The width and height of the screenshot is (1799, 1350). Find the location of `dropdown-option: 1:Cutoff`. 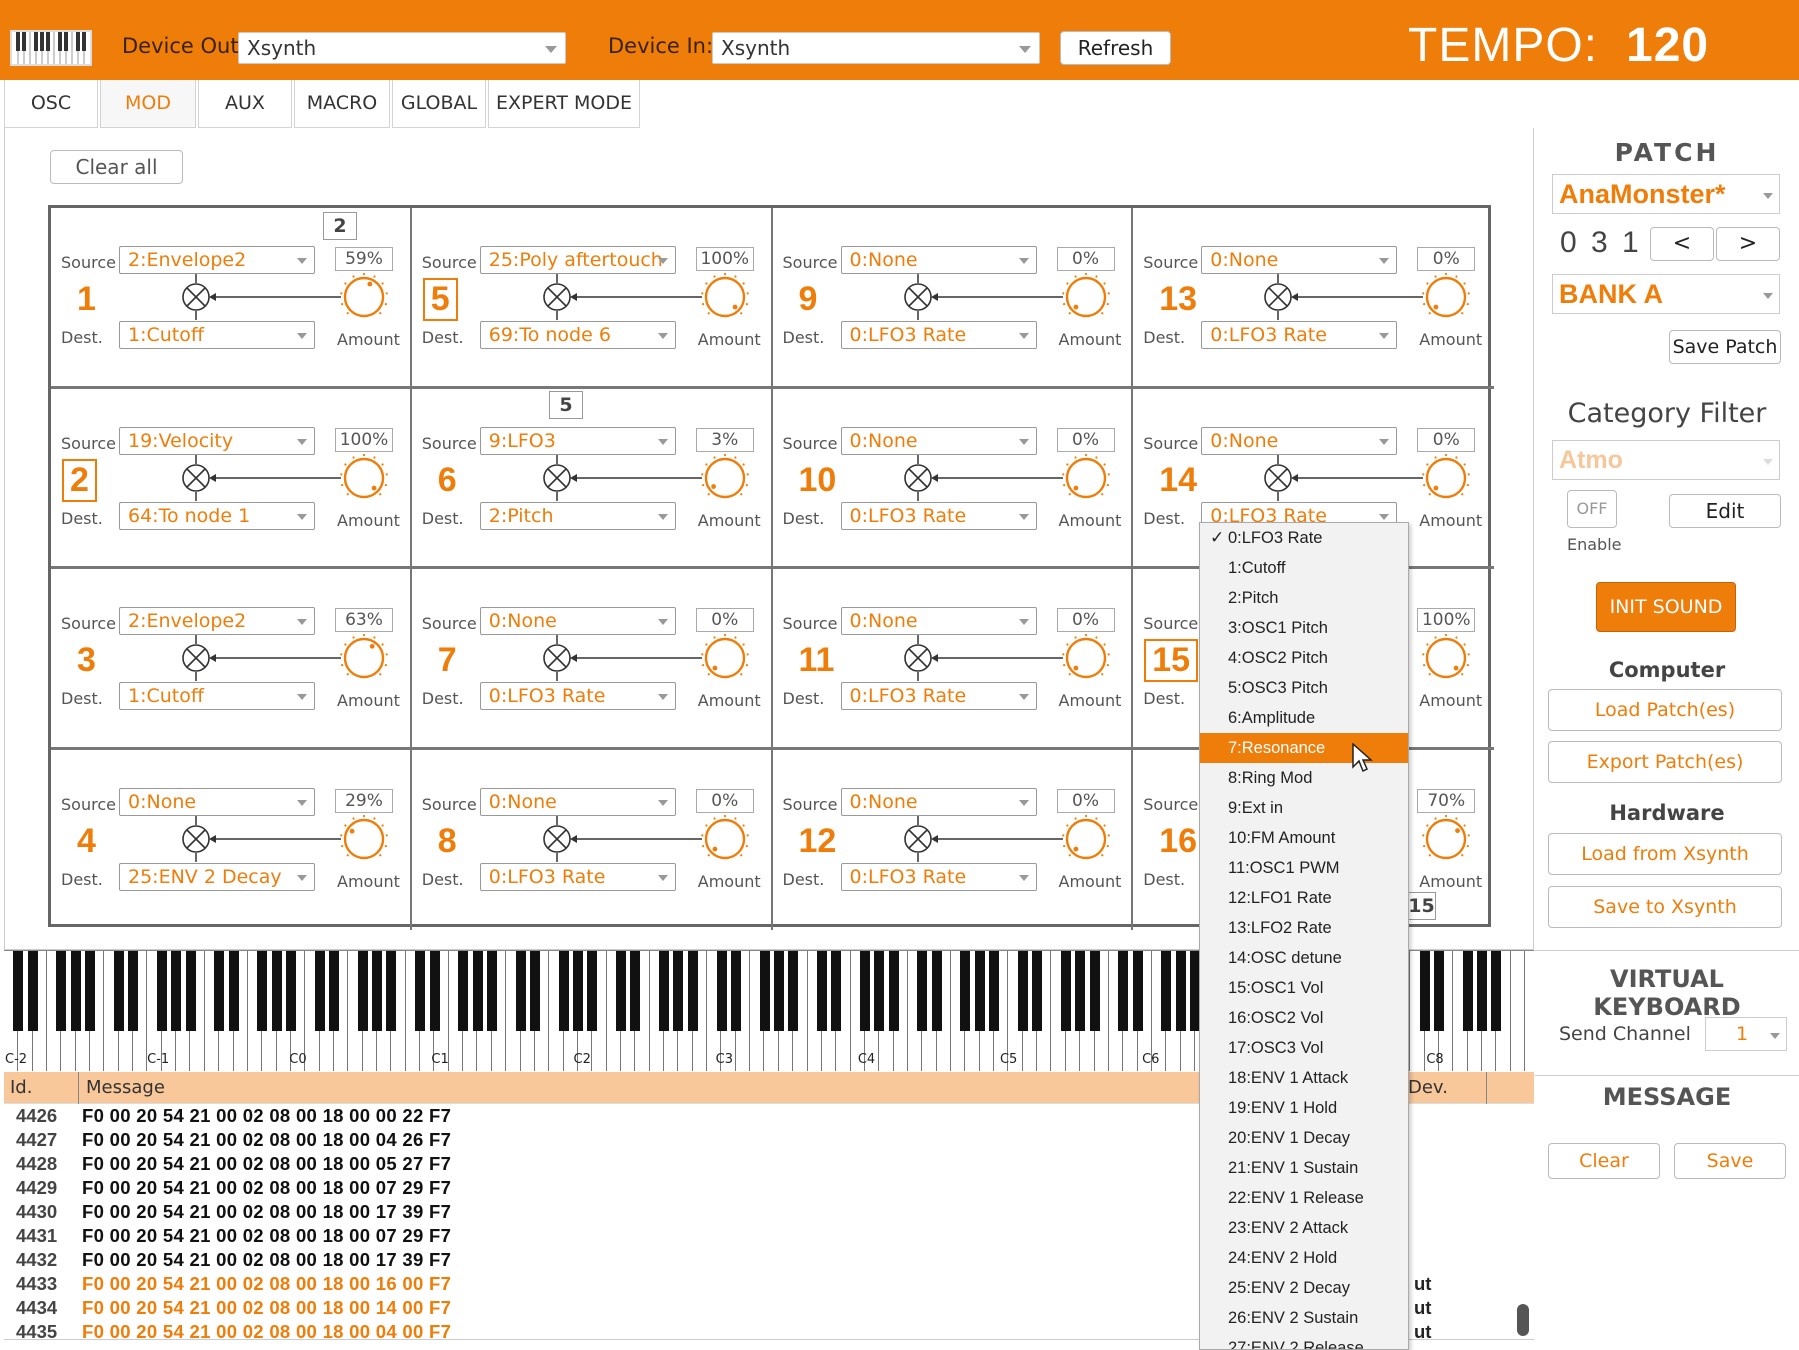

dropdown-option: 1:Cutoff is located at coordinates (1304, 568).